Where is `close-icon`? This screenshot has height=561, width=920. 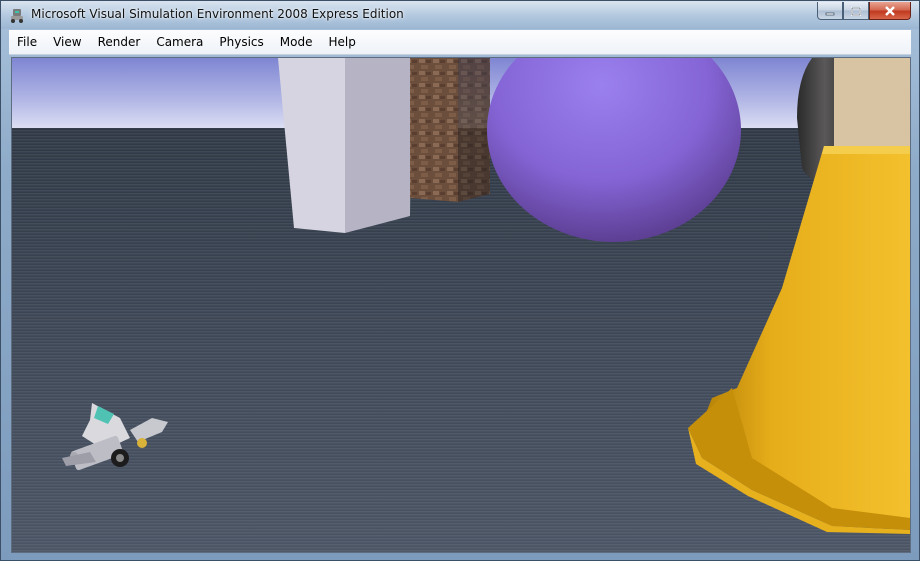
close-icon is located at coordinates (890, 10).